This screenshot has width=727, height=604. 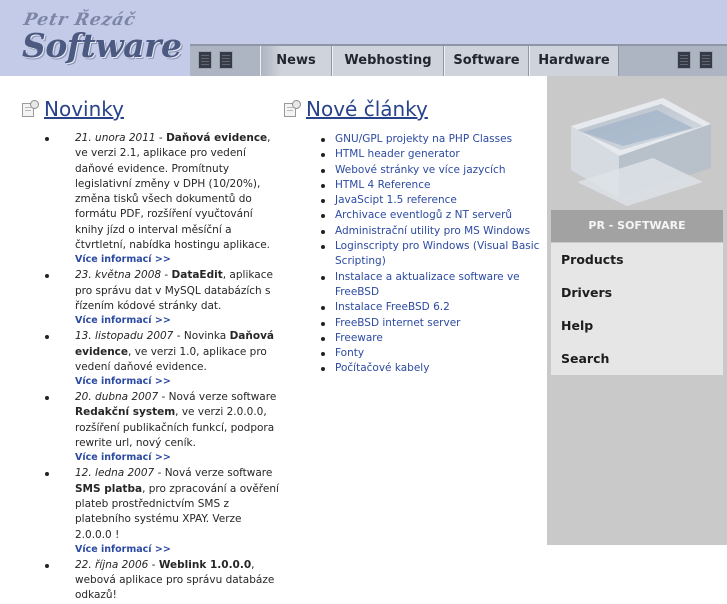 I want to click on article-item: GNU/GPL projekty na PHP Classes, so click(x=430, y=139).